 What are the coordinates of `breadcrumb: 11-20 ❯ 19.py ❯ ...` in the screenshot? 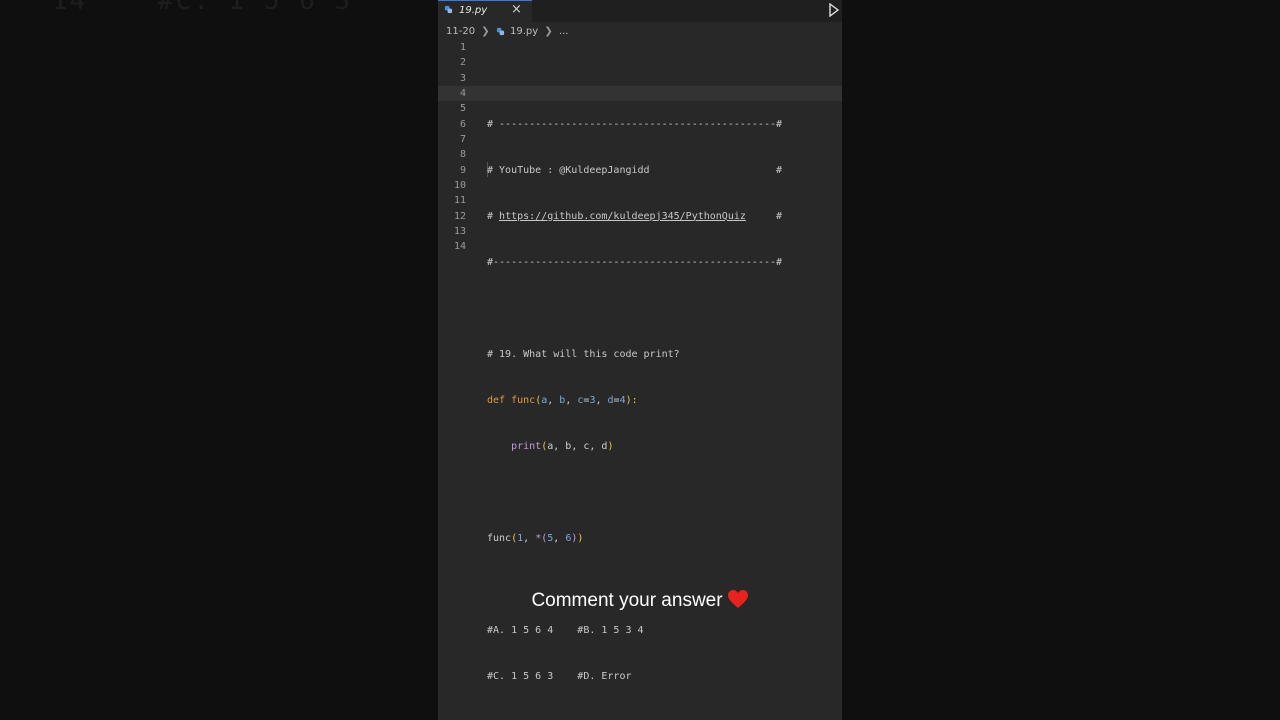 It's located at (507, 32).